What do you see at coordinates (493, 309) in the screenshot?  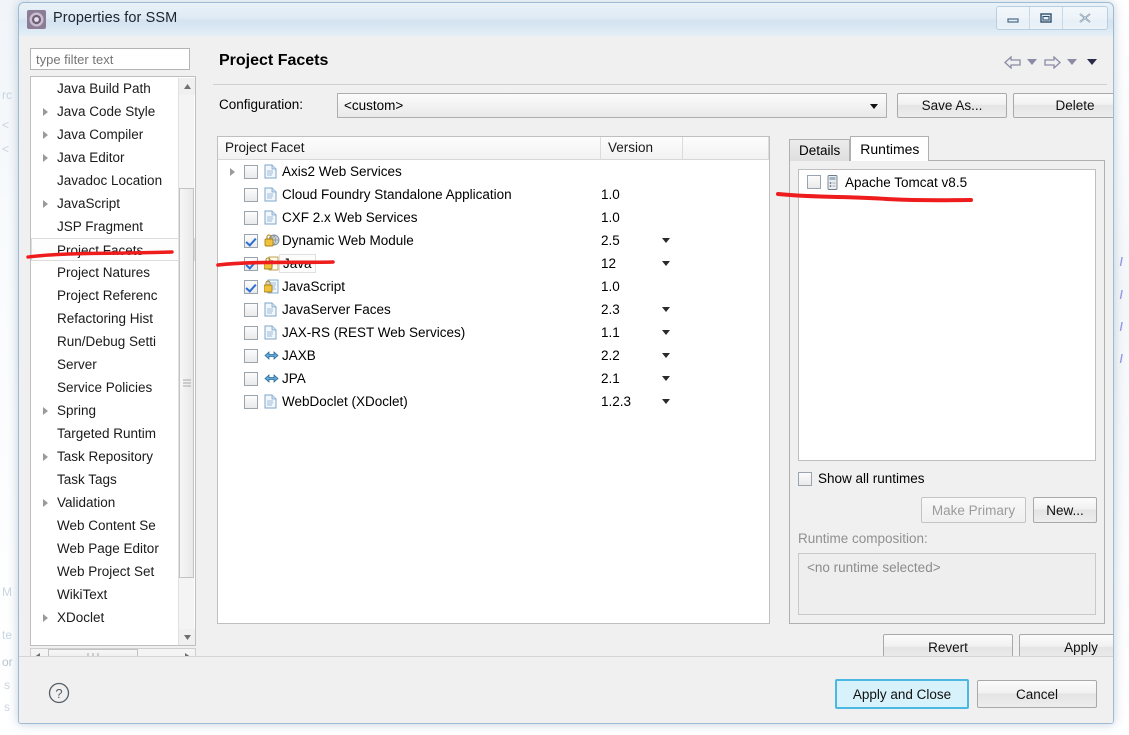 I see `facet-row-javaserver-faces: JavaServer Faces 2.3` at bounding box center [493, 309].